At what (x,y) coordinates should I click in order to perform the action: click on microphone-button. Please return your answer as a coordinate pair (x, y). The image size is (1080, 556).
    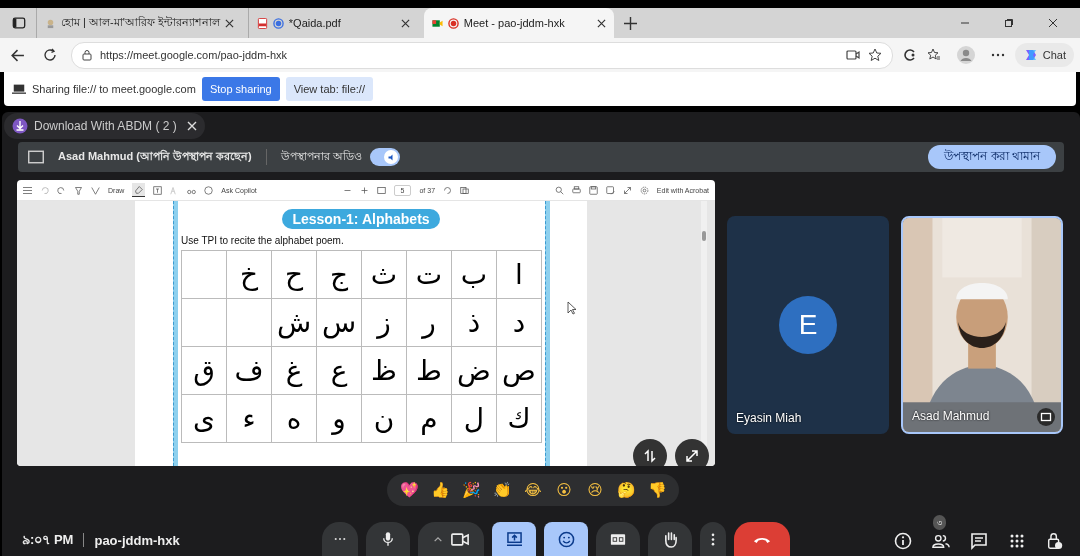
    Looking at the image, I should click on (388, 539).